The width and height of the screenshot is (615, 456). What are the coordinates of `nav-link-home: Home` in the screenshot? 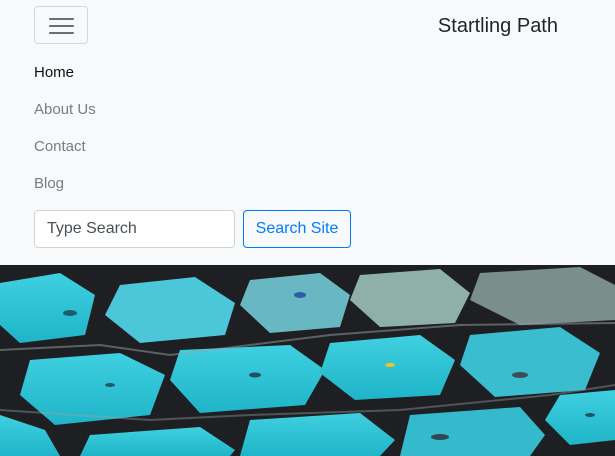 It's located at (54, 72).